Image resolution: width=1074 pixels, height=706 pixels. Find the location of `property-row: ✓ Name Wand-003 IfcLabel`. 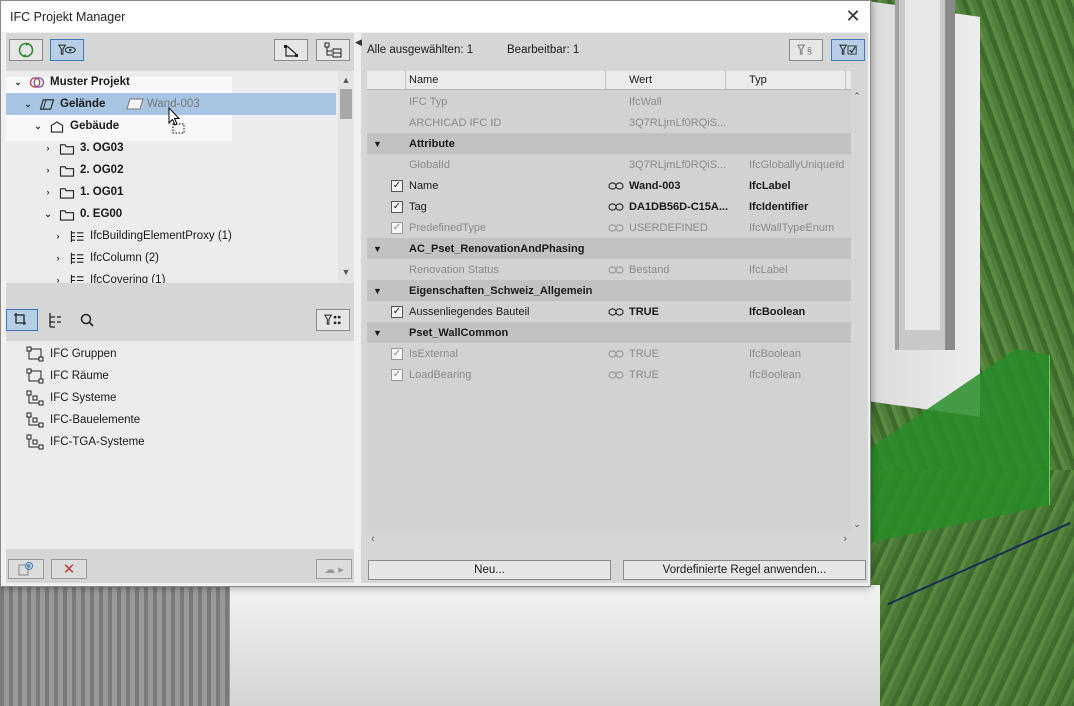

property-row: ✓ Name Wand-003 IfcLabel is located at coordinates (609, 185).